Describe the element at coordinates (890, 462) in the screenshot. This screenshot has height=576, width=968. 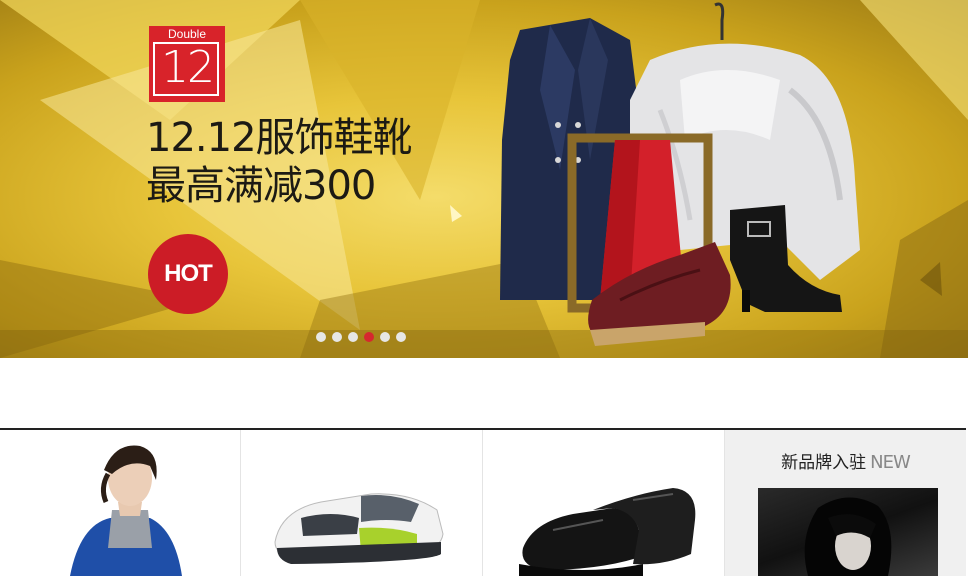
I see `new-tag: NEW` at that location.